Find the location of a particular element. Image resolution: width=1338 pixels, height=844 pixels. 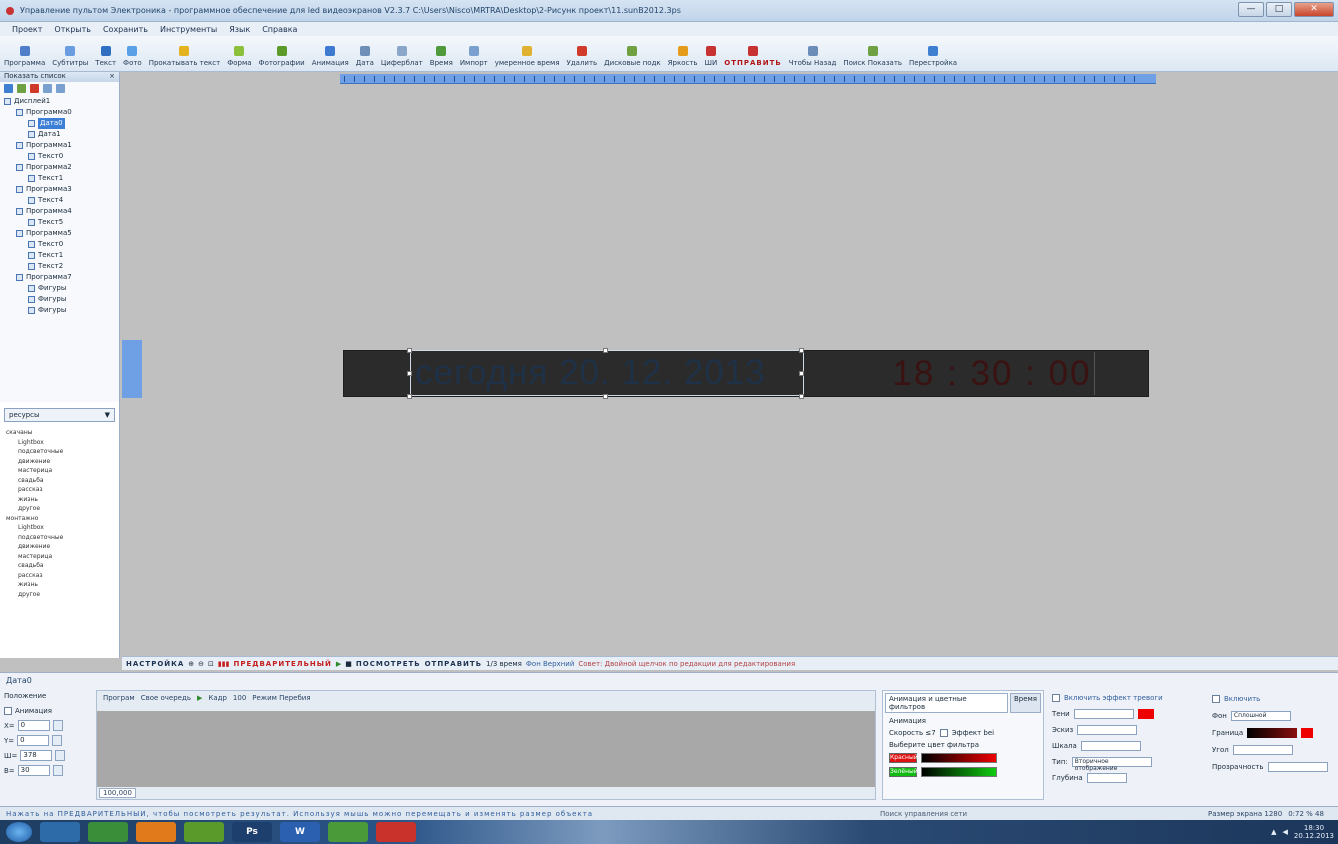

tree-item: Дата0 is located at coordinates (61, 123).